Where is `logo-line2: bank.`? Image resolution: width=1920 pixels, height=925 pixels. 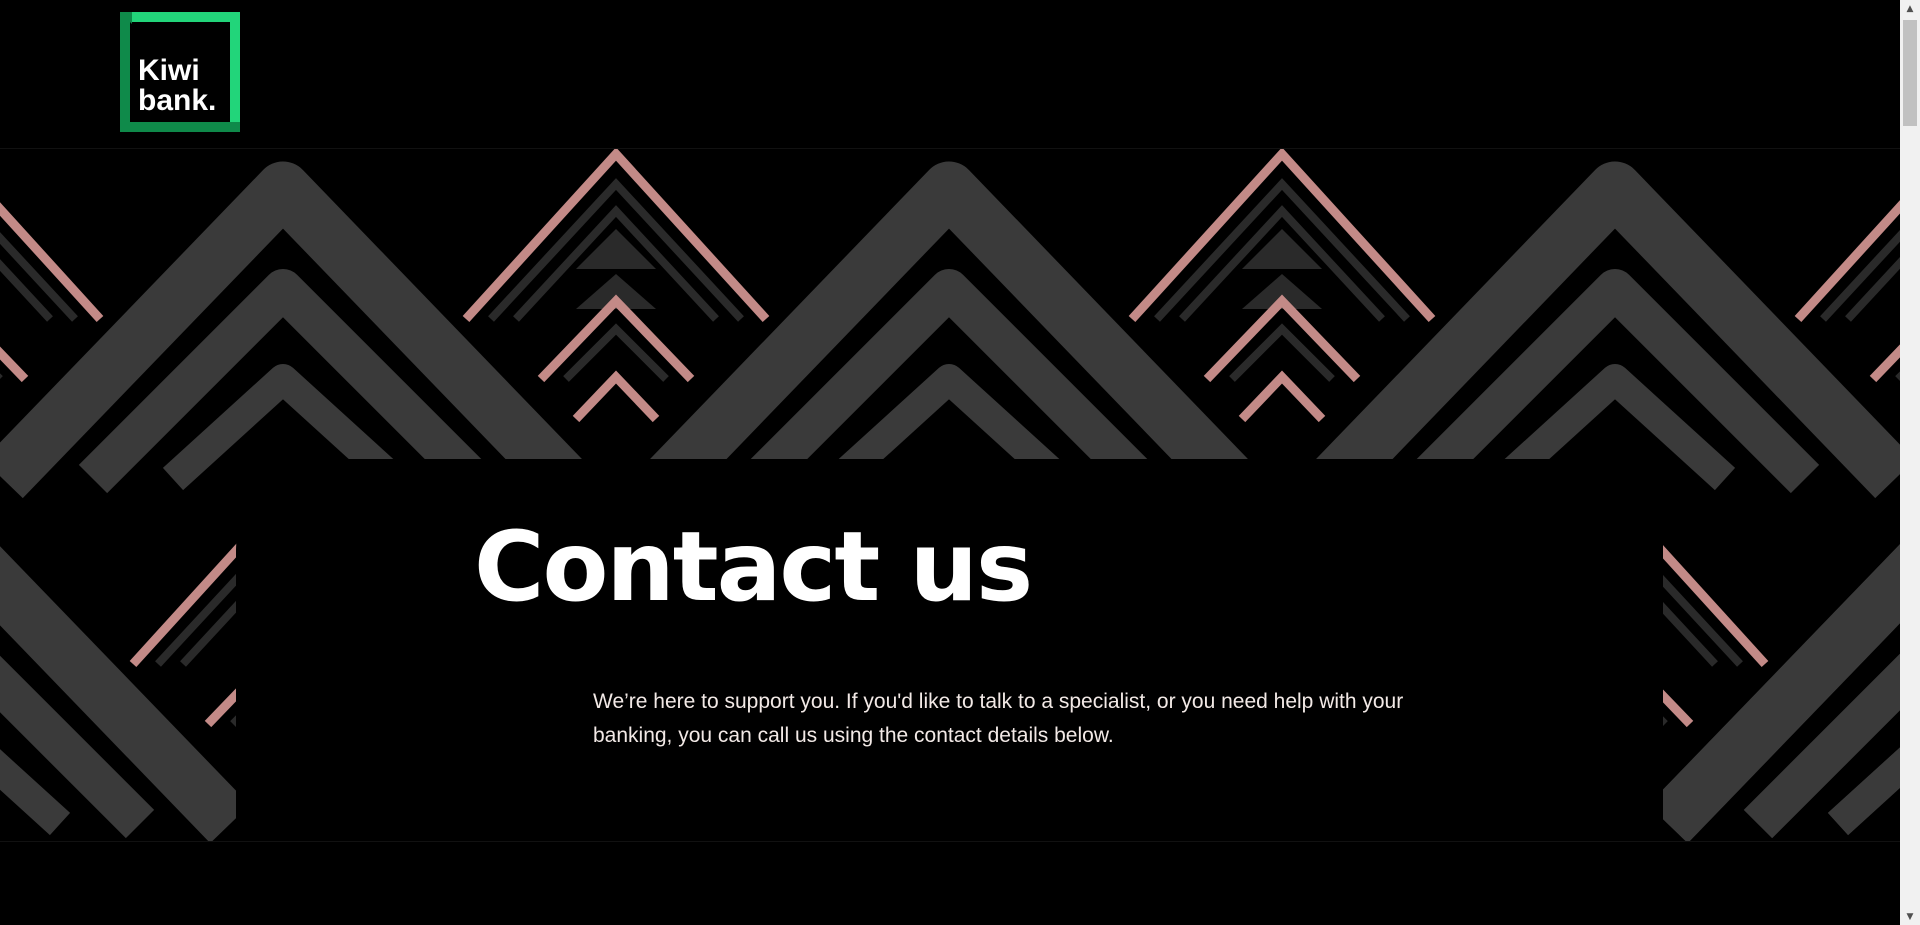 logo-line2: bank. is located at coordinates (177, 100).